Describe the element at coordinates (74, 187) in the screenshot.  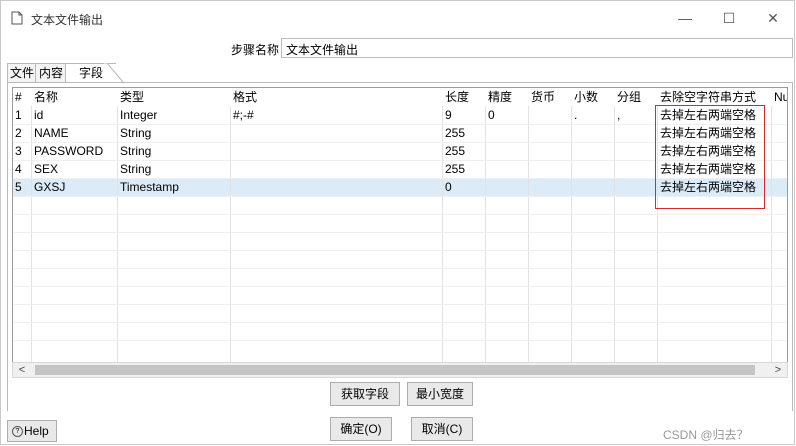
I see `cell-name: GXSJ` at that location.